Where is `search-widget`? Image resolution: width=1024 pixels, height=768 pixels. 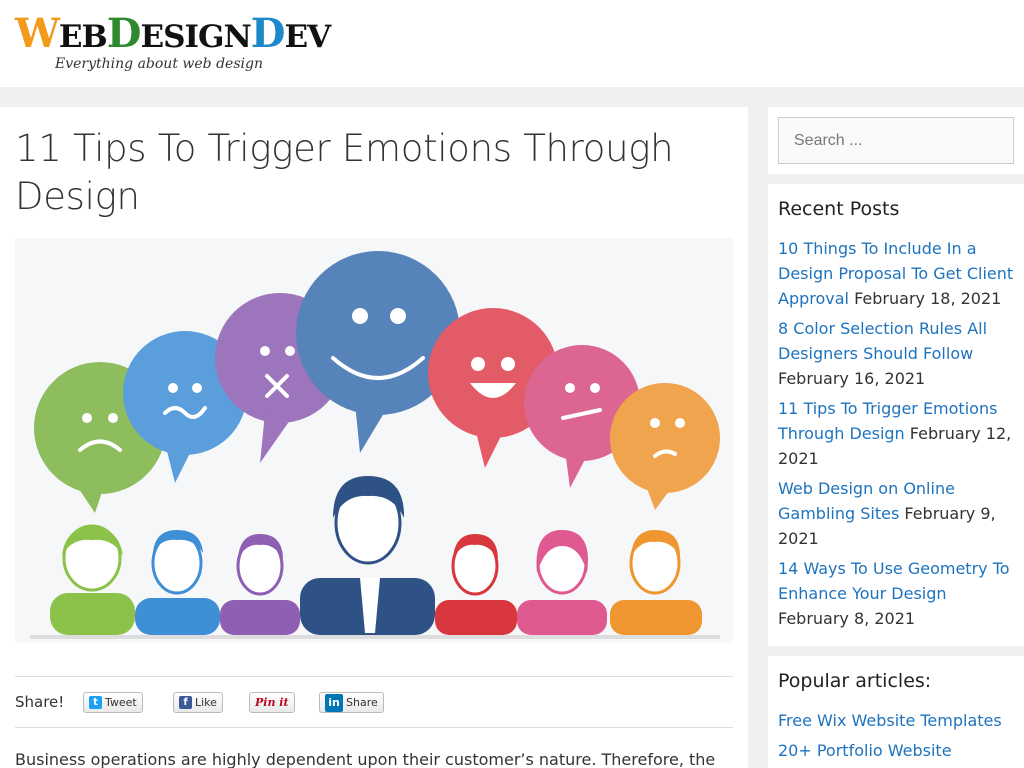
search-widget is located at coordinates (896, 140).